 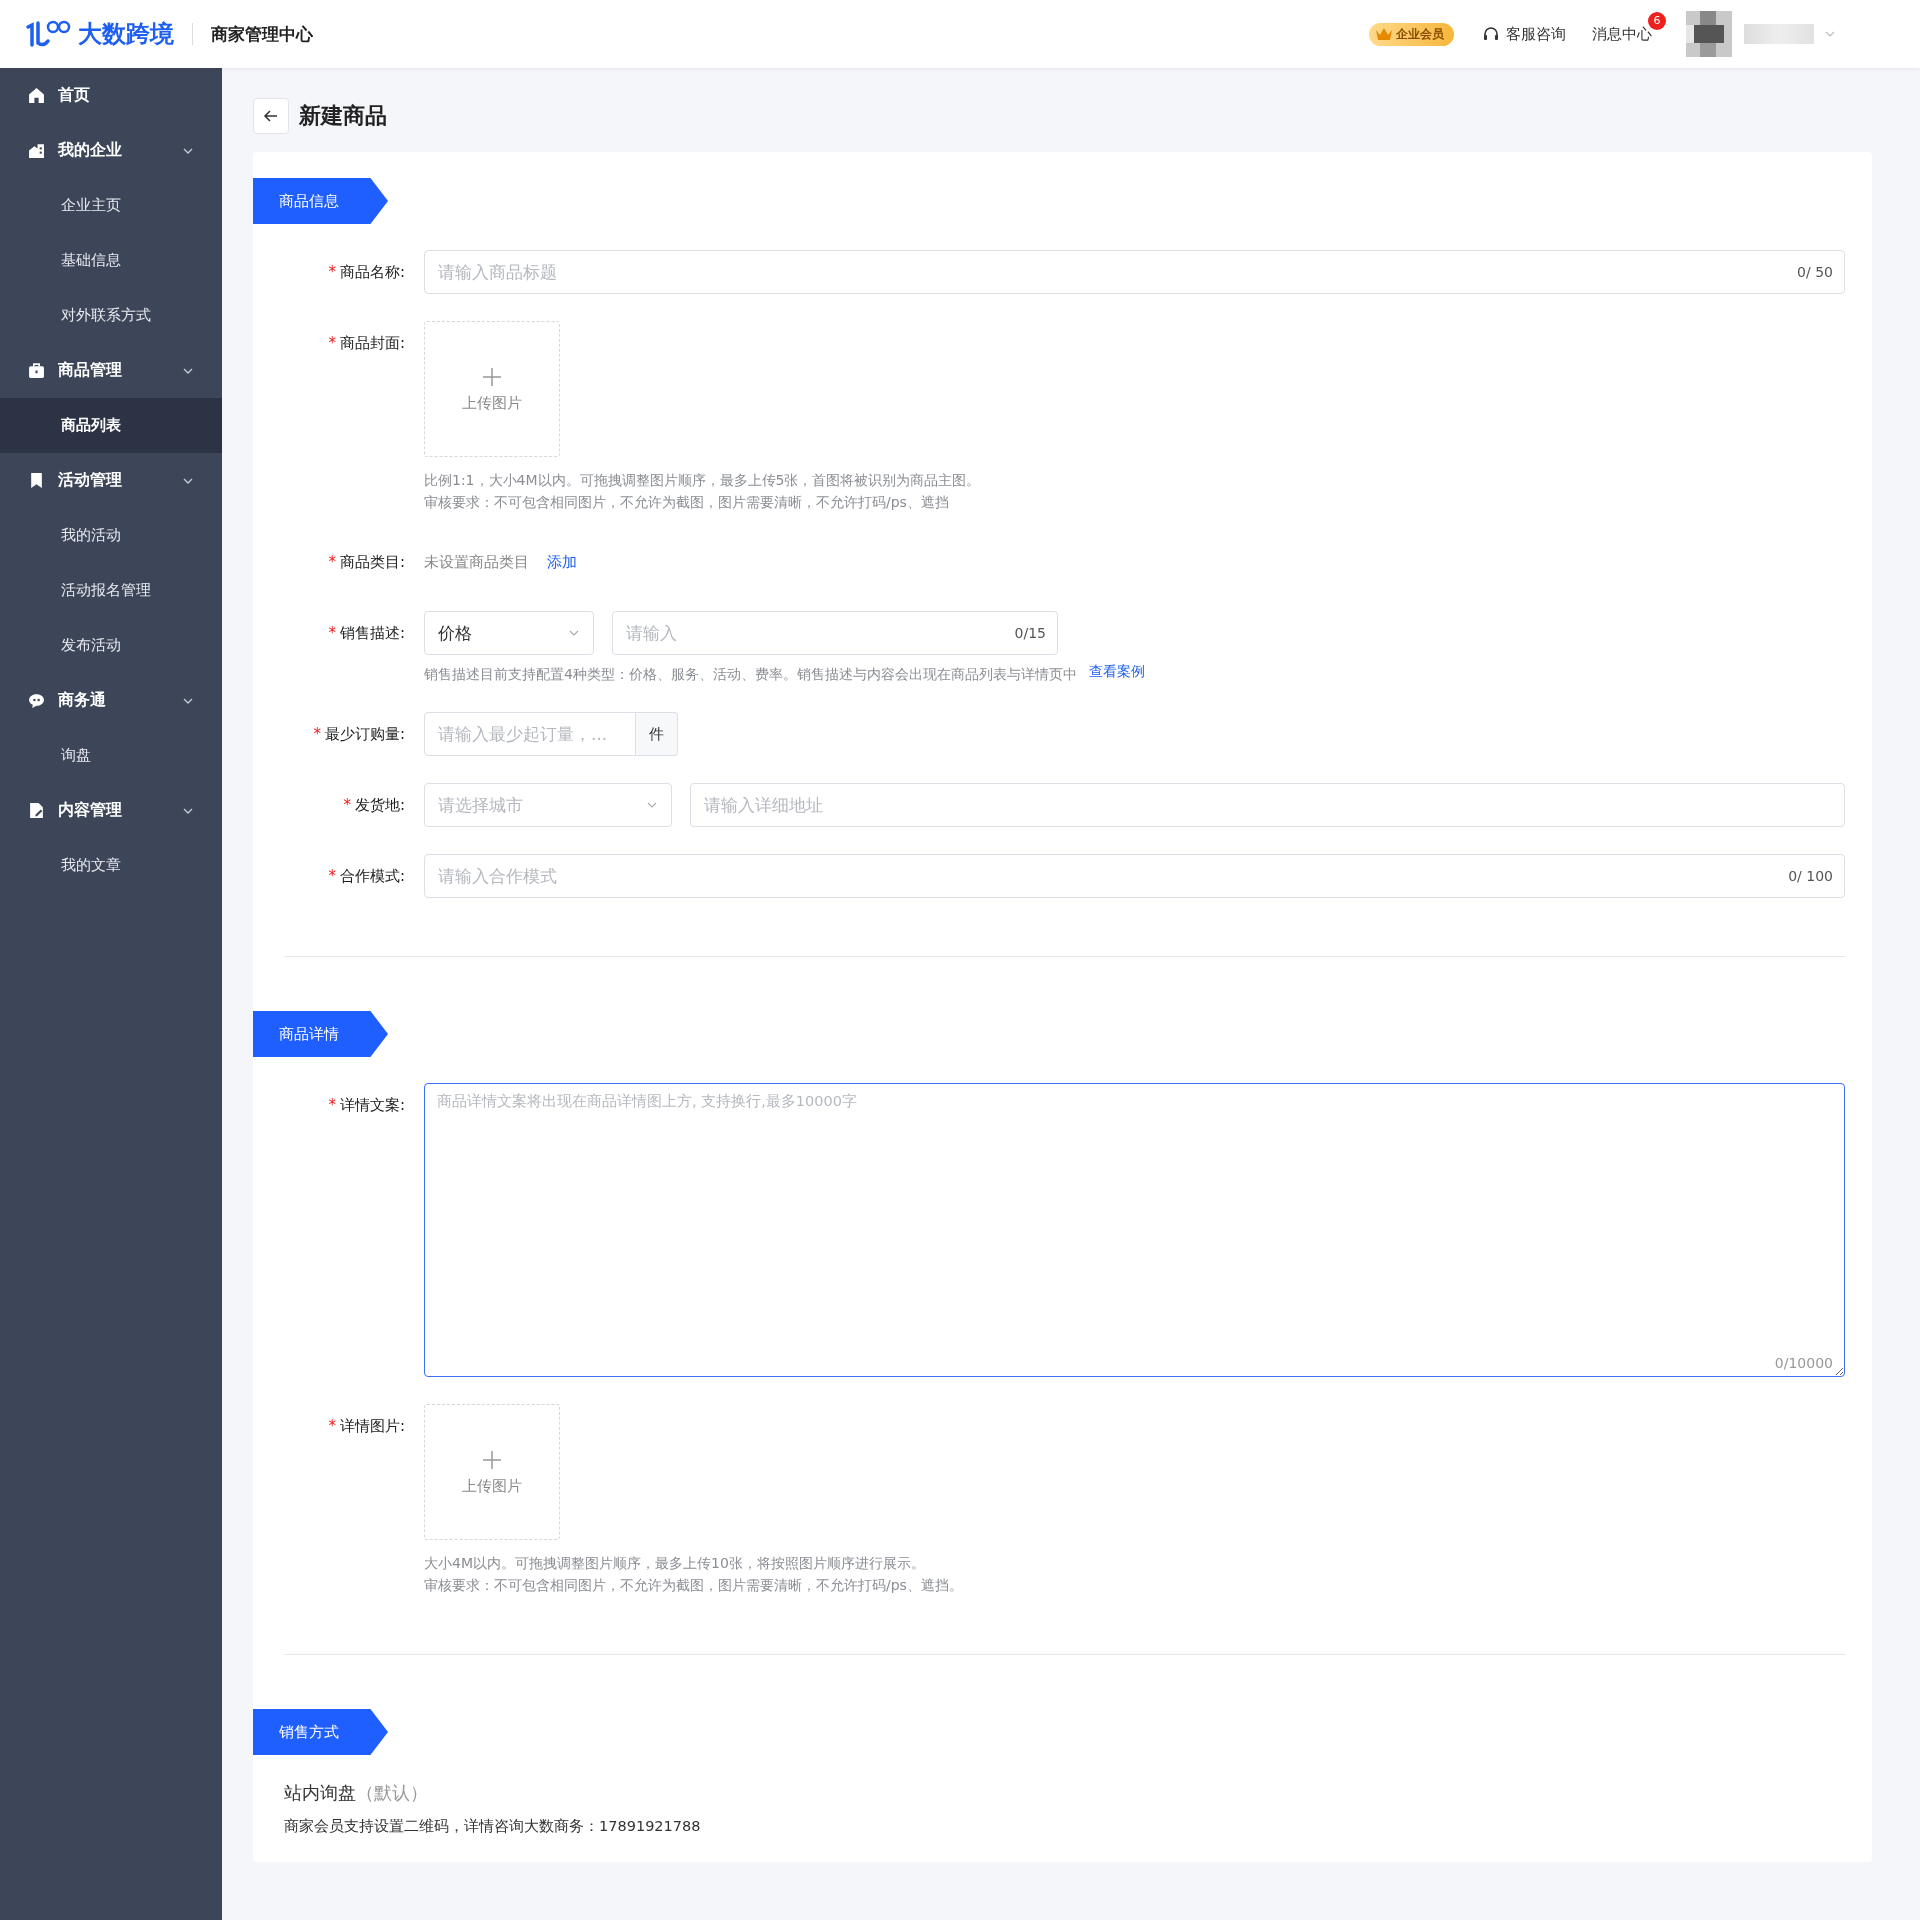 I want to click on back-arrow-icon, so click(x=271, y=116).